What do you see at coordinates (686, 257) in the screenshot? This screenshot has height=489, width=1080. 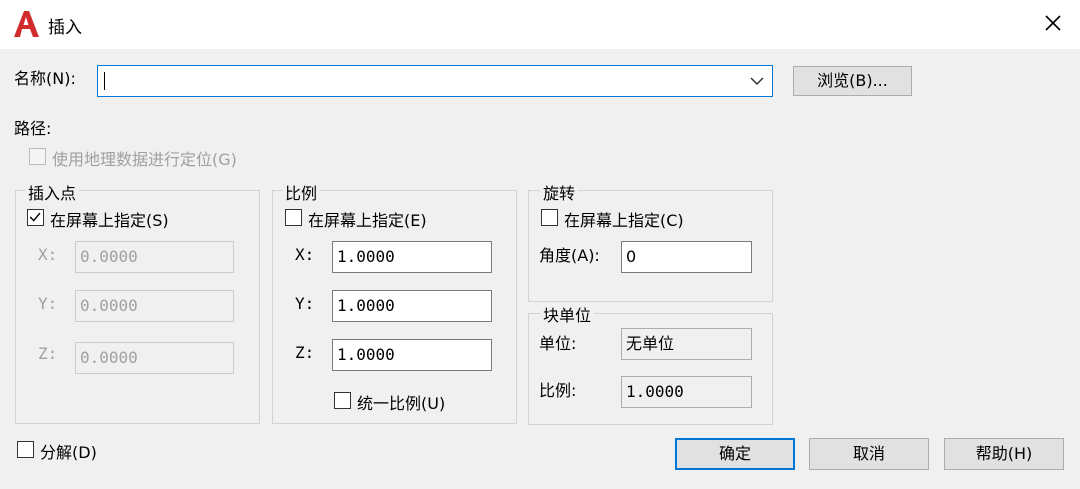 I see `angle-field: 0` at bounding box center [686, 257].